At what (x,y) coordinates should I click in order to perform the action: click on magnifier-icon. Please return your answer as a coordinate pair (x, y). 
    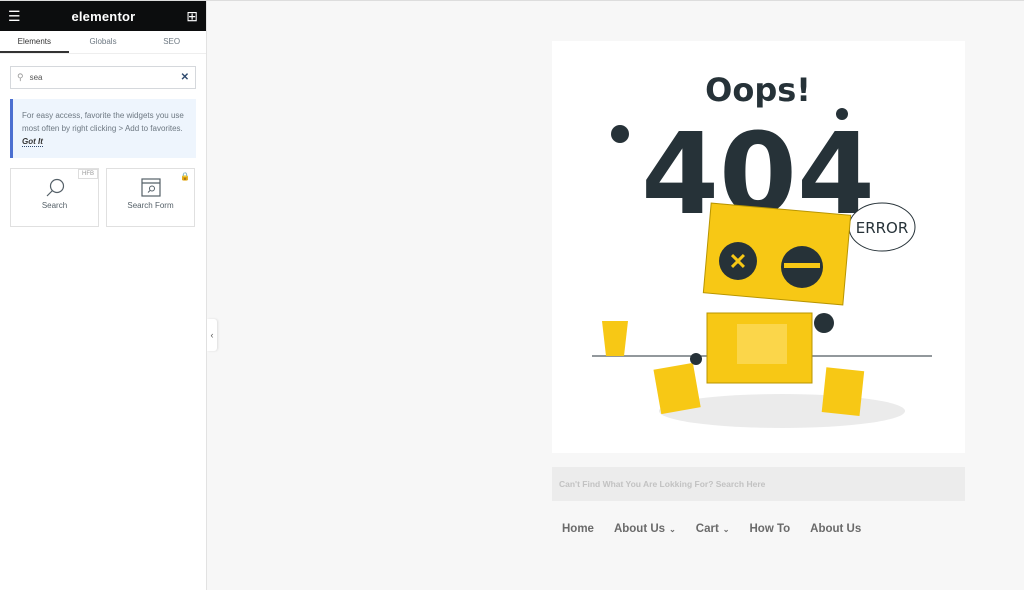
    Looking at the image, I should click on (54, 189).